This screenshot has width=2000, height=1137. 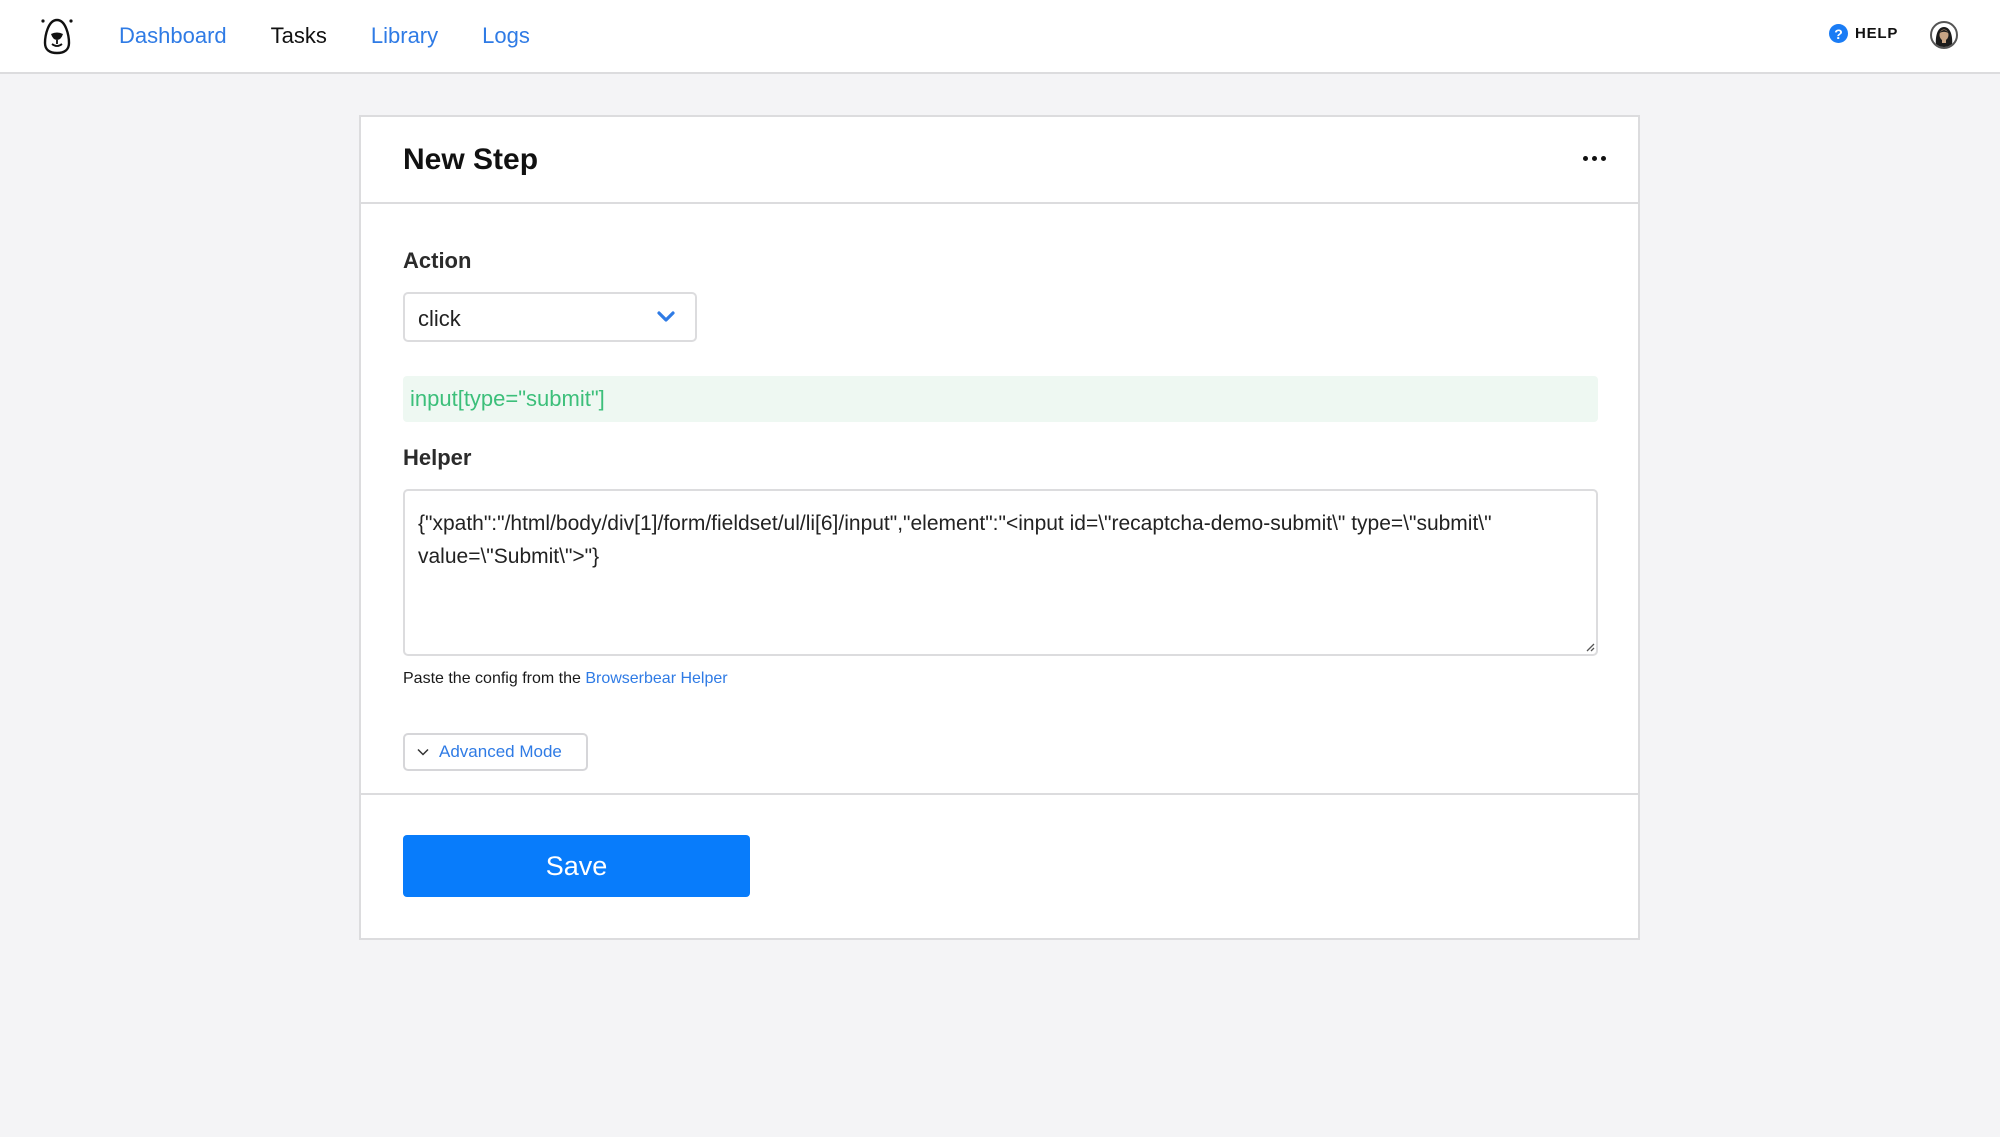 What do you see at coordinates (57, 36) in the screenshot?
I see `bear-logo-icon` at bounding box center [57, 36].